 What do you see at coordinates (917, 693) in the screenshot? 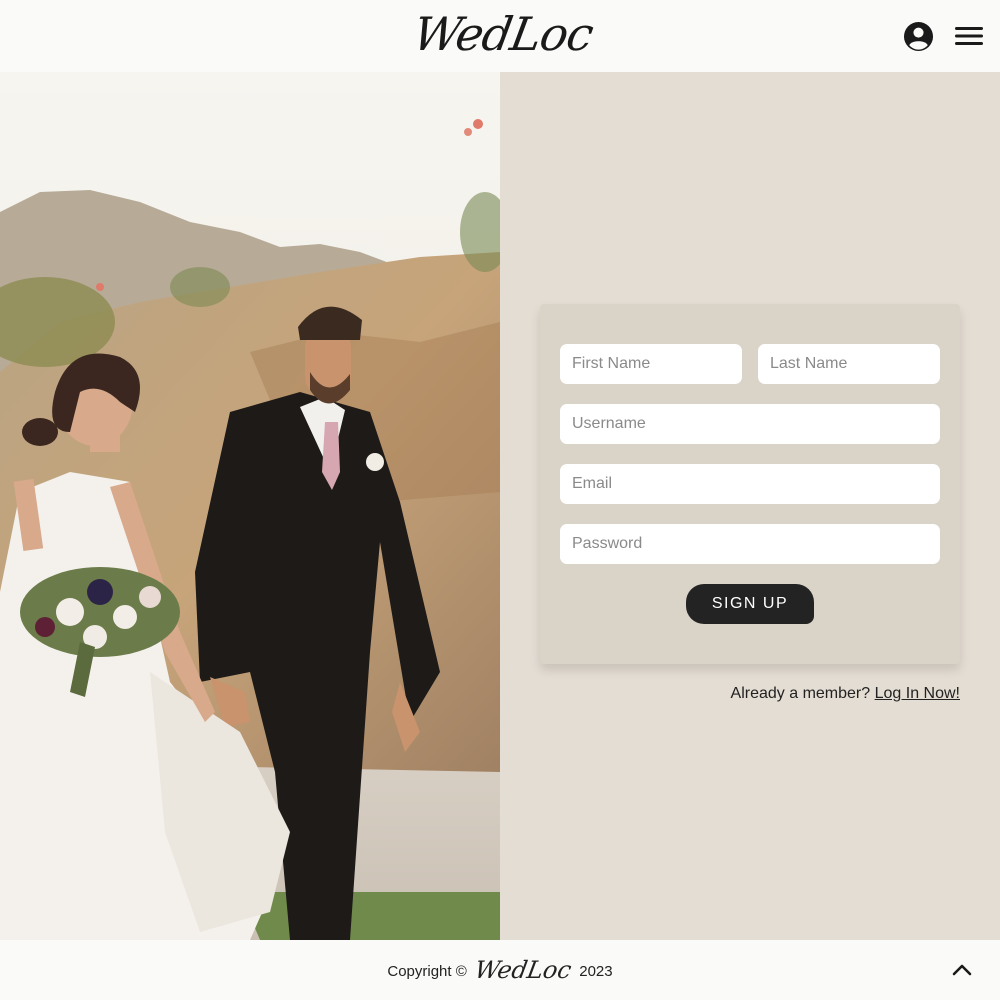
I see `login-link: Log In Now!` at bounding box center [917, 693].